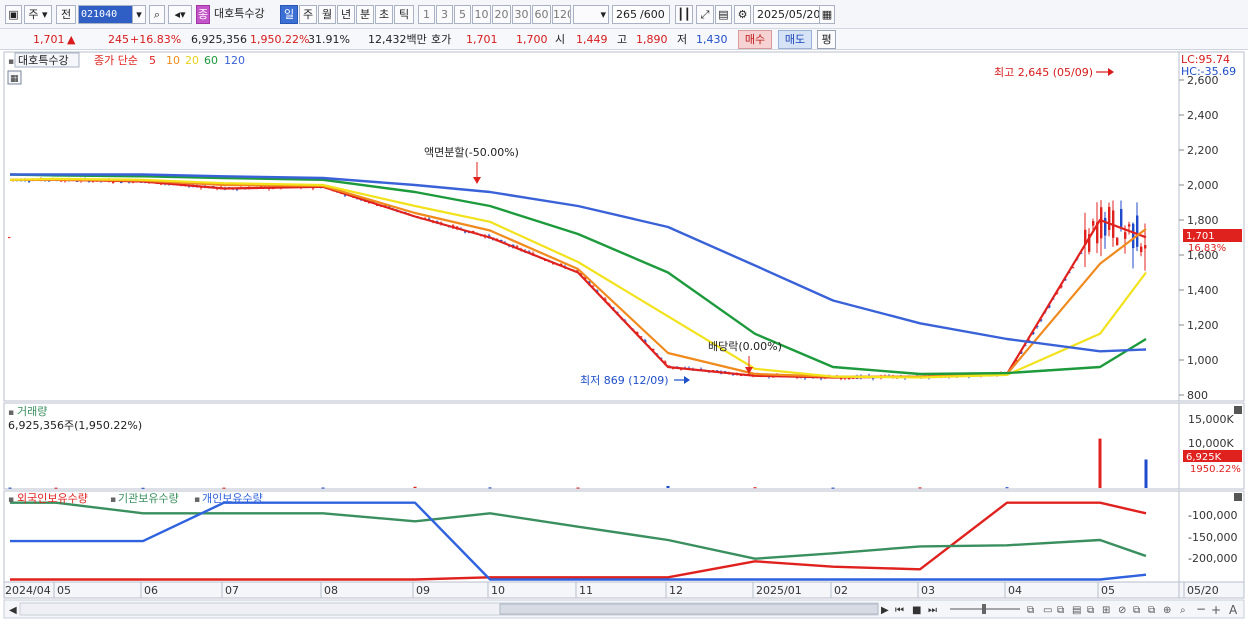  What do you see at coordinates (1108, 590) in the screenshot?
I see `x-axis-label: 05` at bounding box center [1108, 590].